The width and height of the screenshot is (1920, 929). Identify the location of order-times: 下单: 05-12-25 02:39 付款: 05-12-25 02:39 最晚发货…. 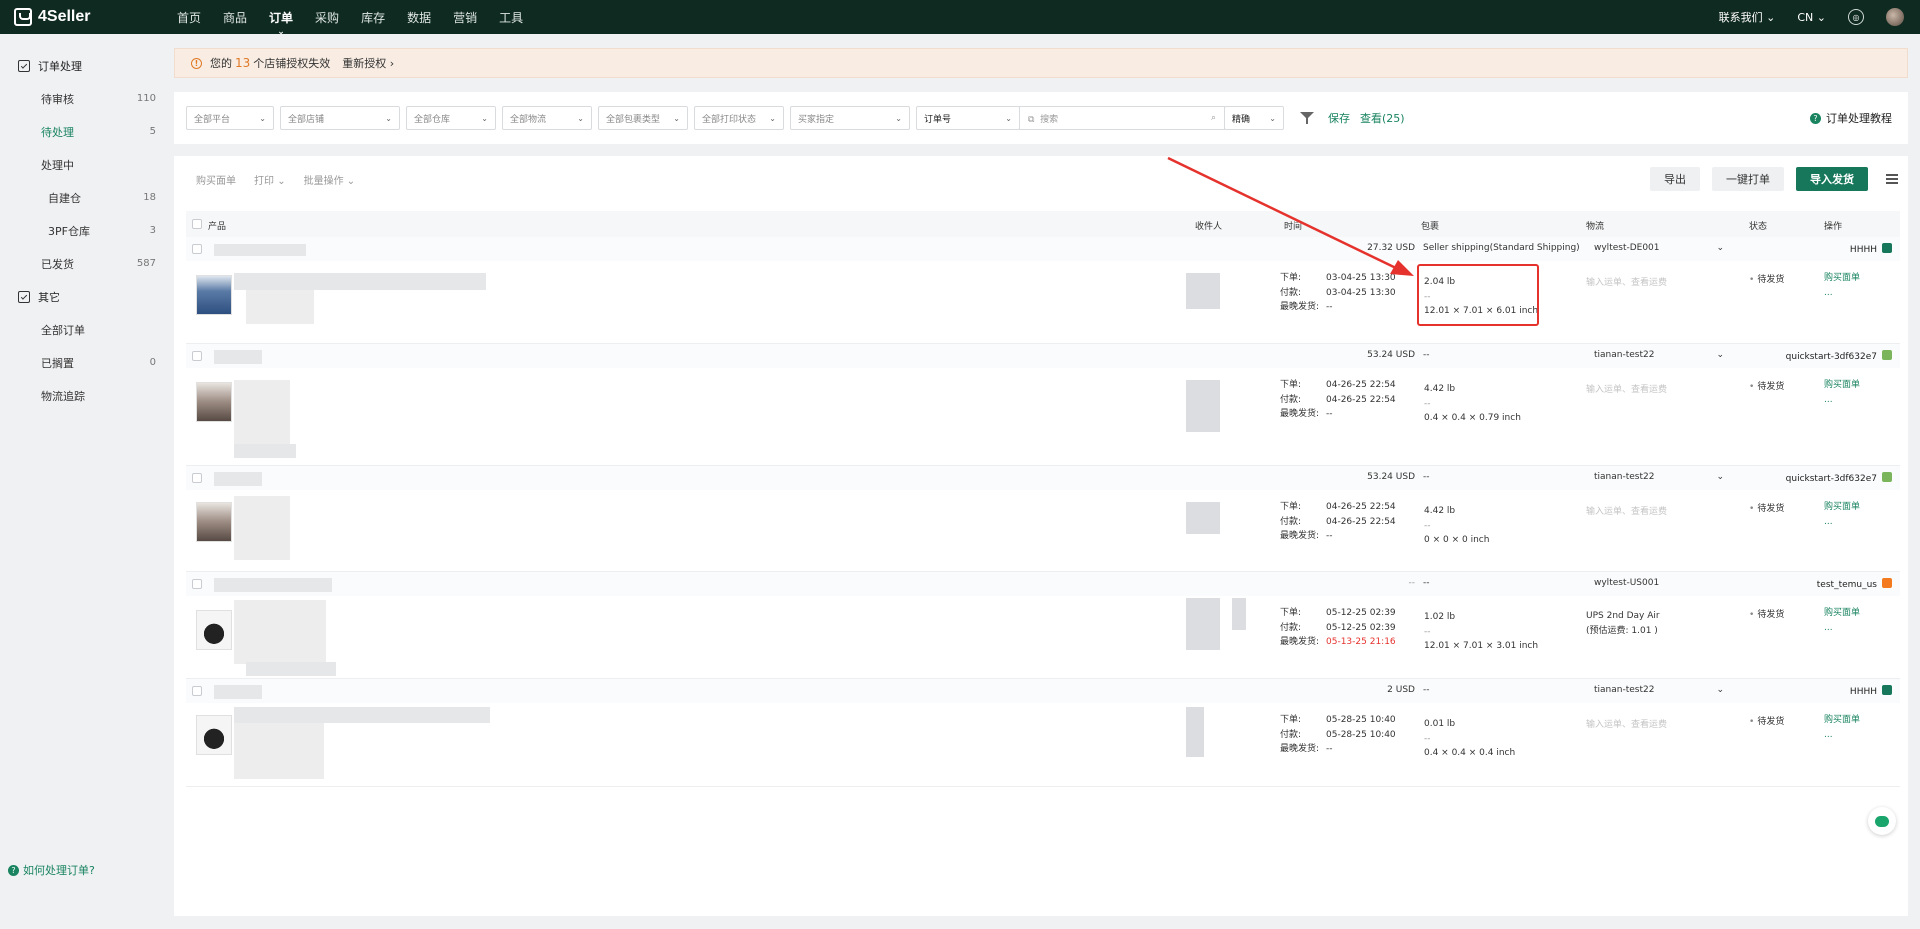
(1338, 628).